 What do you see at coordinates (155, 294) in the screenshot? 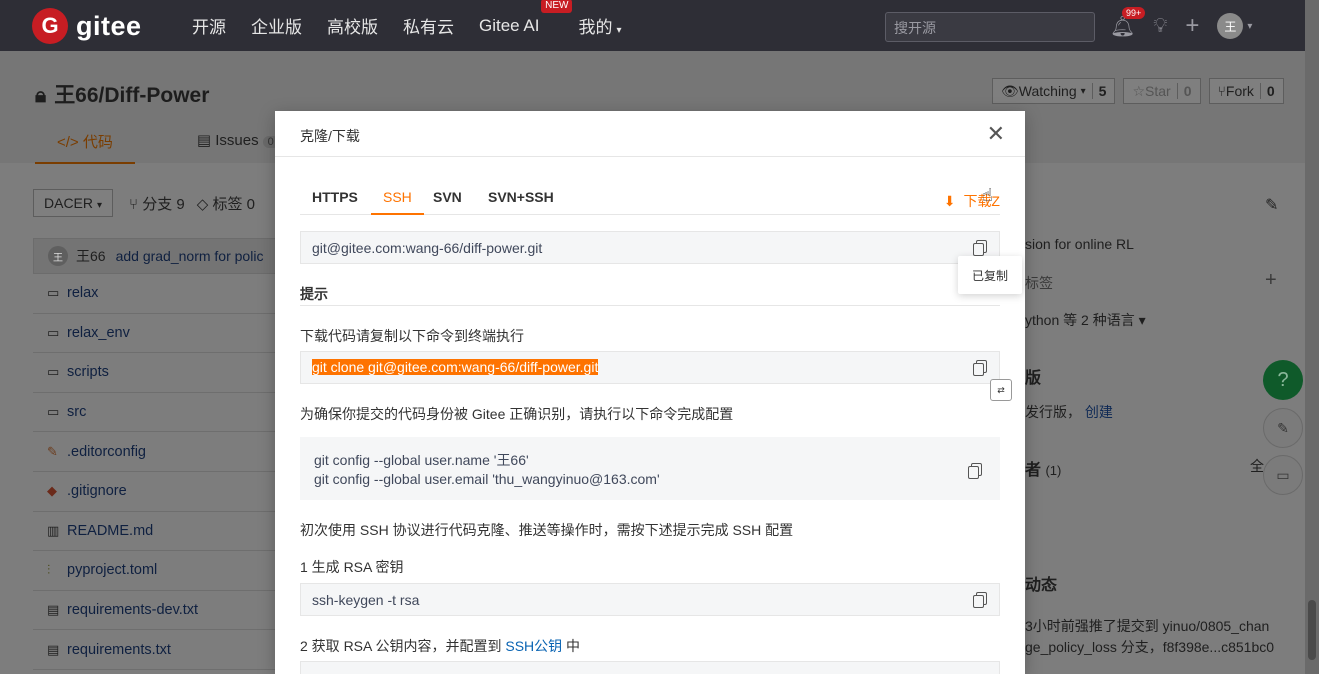
I see `list-item: ▭ relax` at bounding box center [155, 294].